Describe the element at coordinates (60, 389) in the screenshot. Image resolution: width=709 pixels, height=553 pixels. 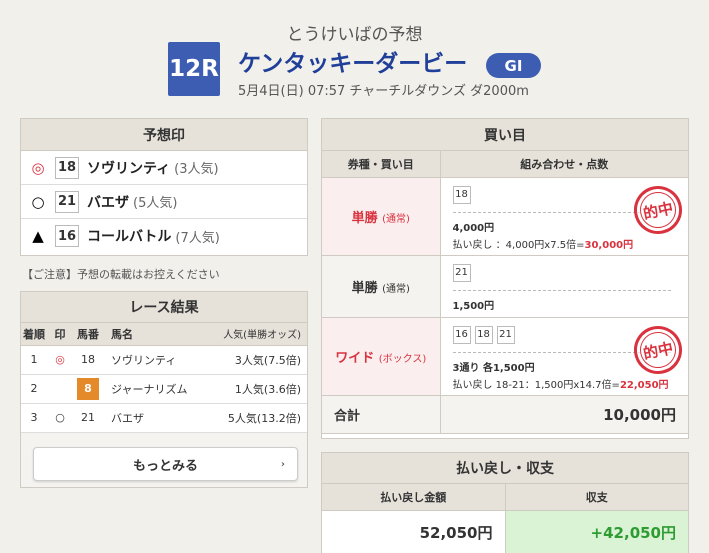
I see `mark-cell` at that location.